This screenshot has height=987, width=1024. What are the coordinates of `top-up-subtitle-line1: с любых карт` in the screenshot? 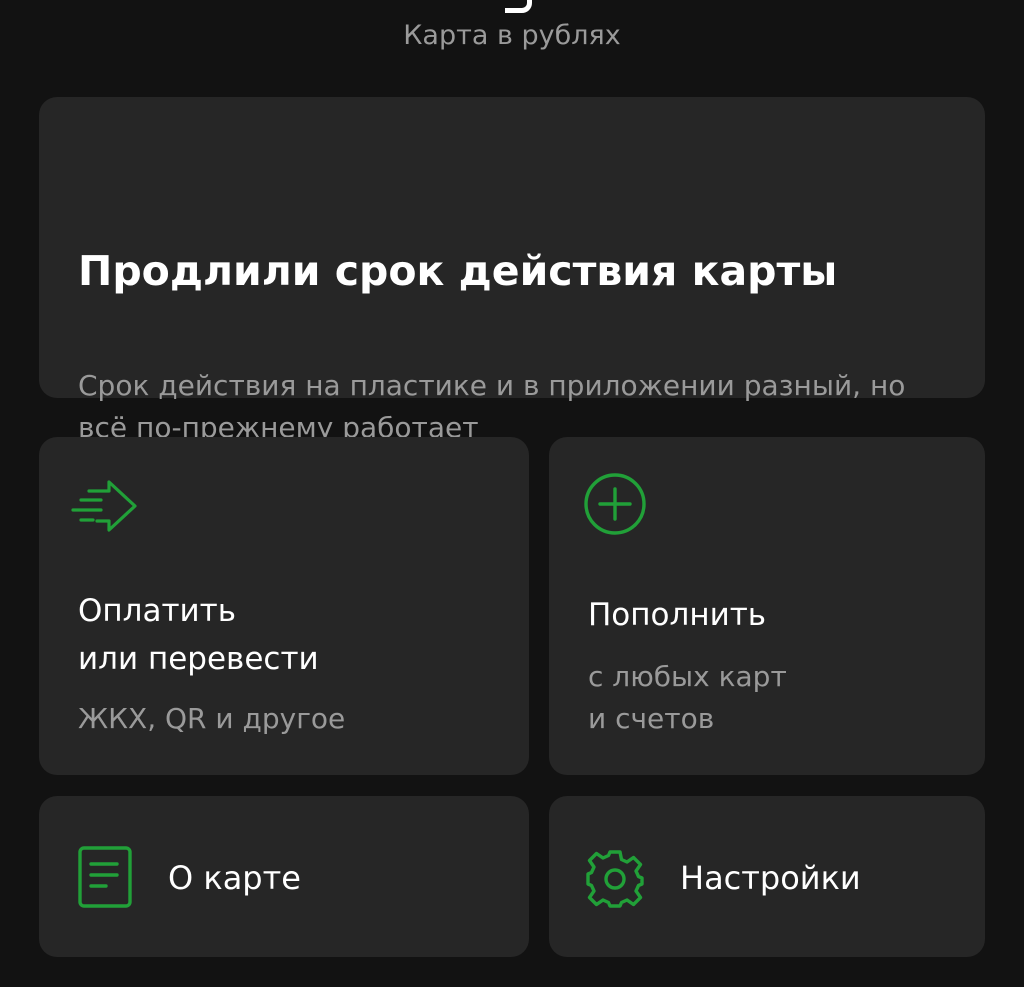 It's located at (687, 676).